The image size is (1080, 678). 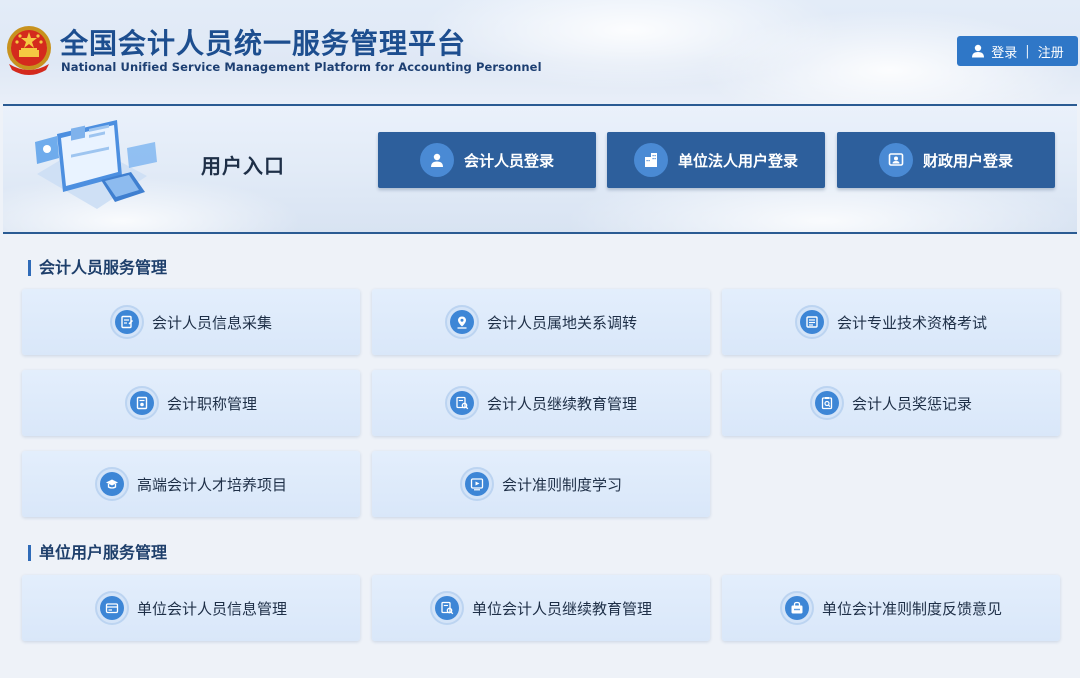 I want to click on card-label: 会计人员继续教育管理, so click(x=561, y=403).